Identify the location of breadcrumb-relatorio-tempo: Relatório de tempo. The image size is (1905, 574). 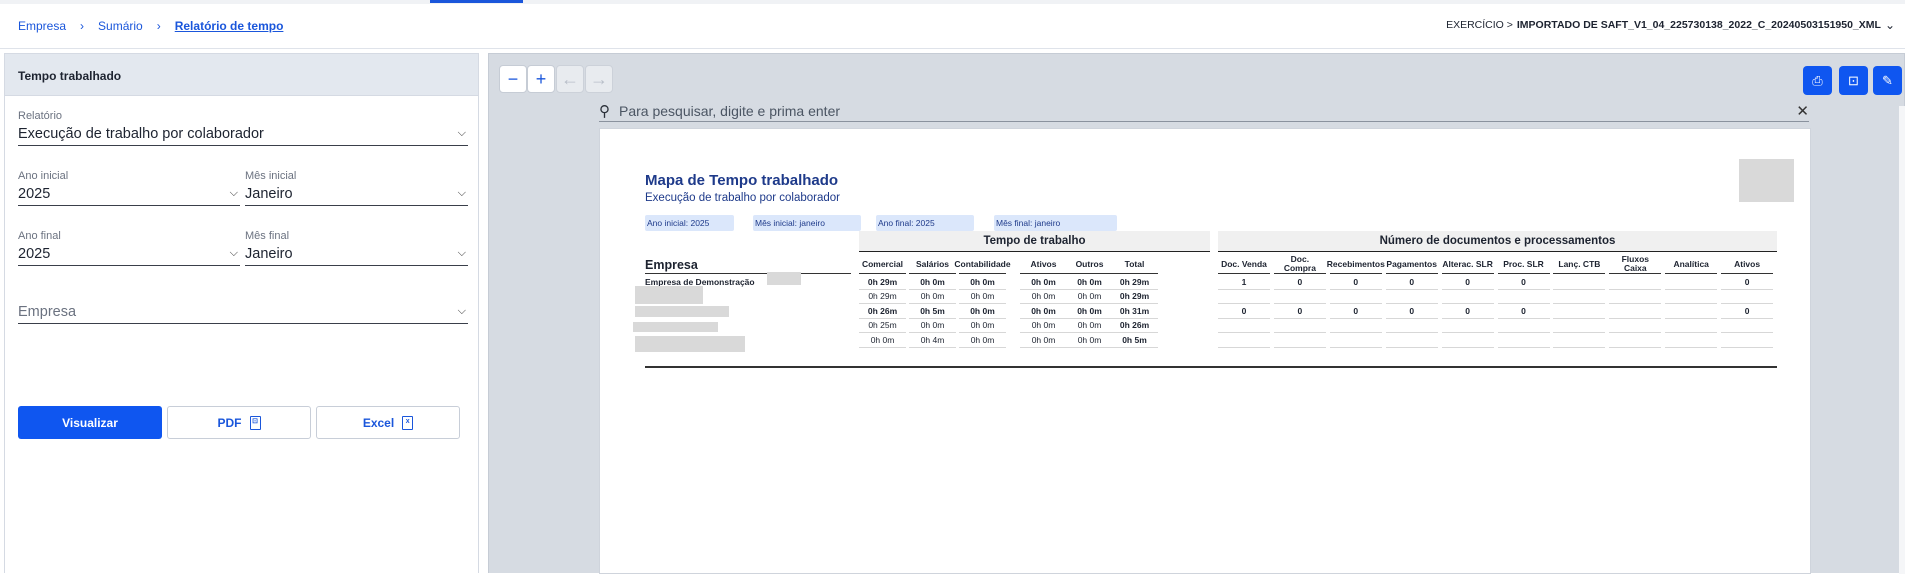
(229, 26).